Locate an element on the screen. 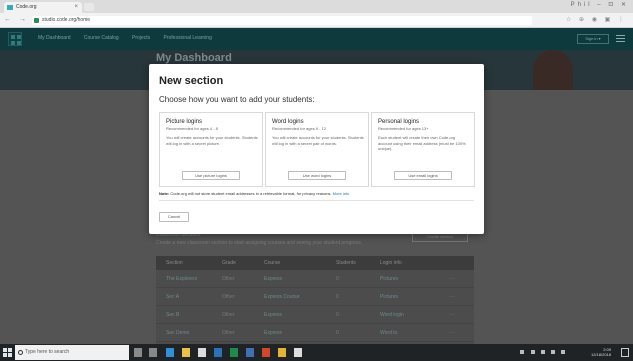 The height and width of the screenshot is (361, 633). col-students: Students is located at coordinates (358, 263).